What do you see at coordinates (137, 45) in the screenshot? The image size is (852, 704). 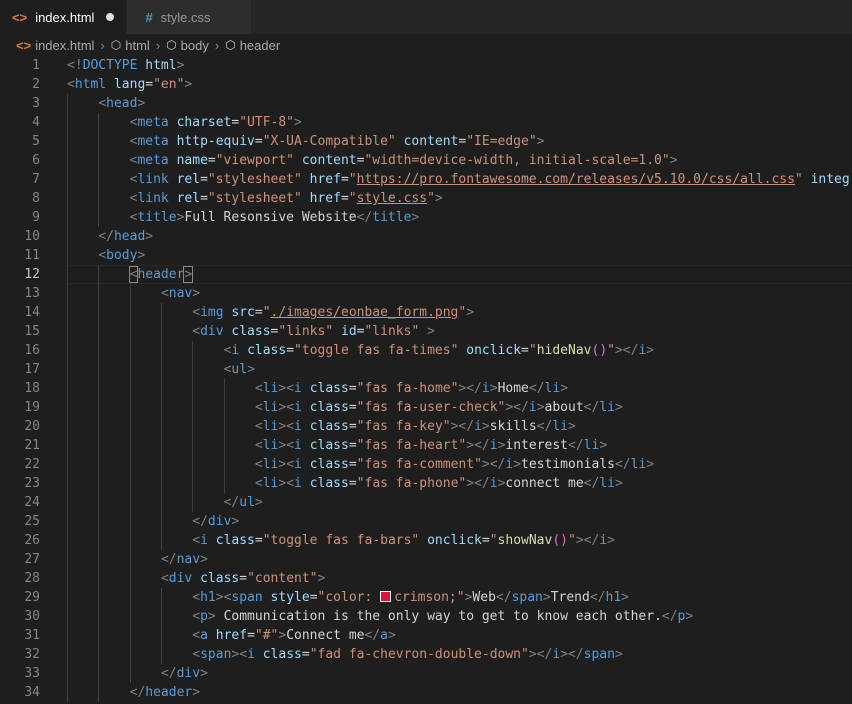 I see `breadcrumb-item-html: html` at bounding box center [137, 45].